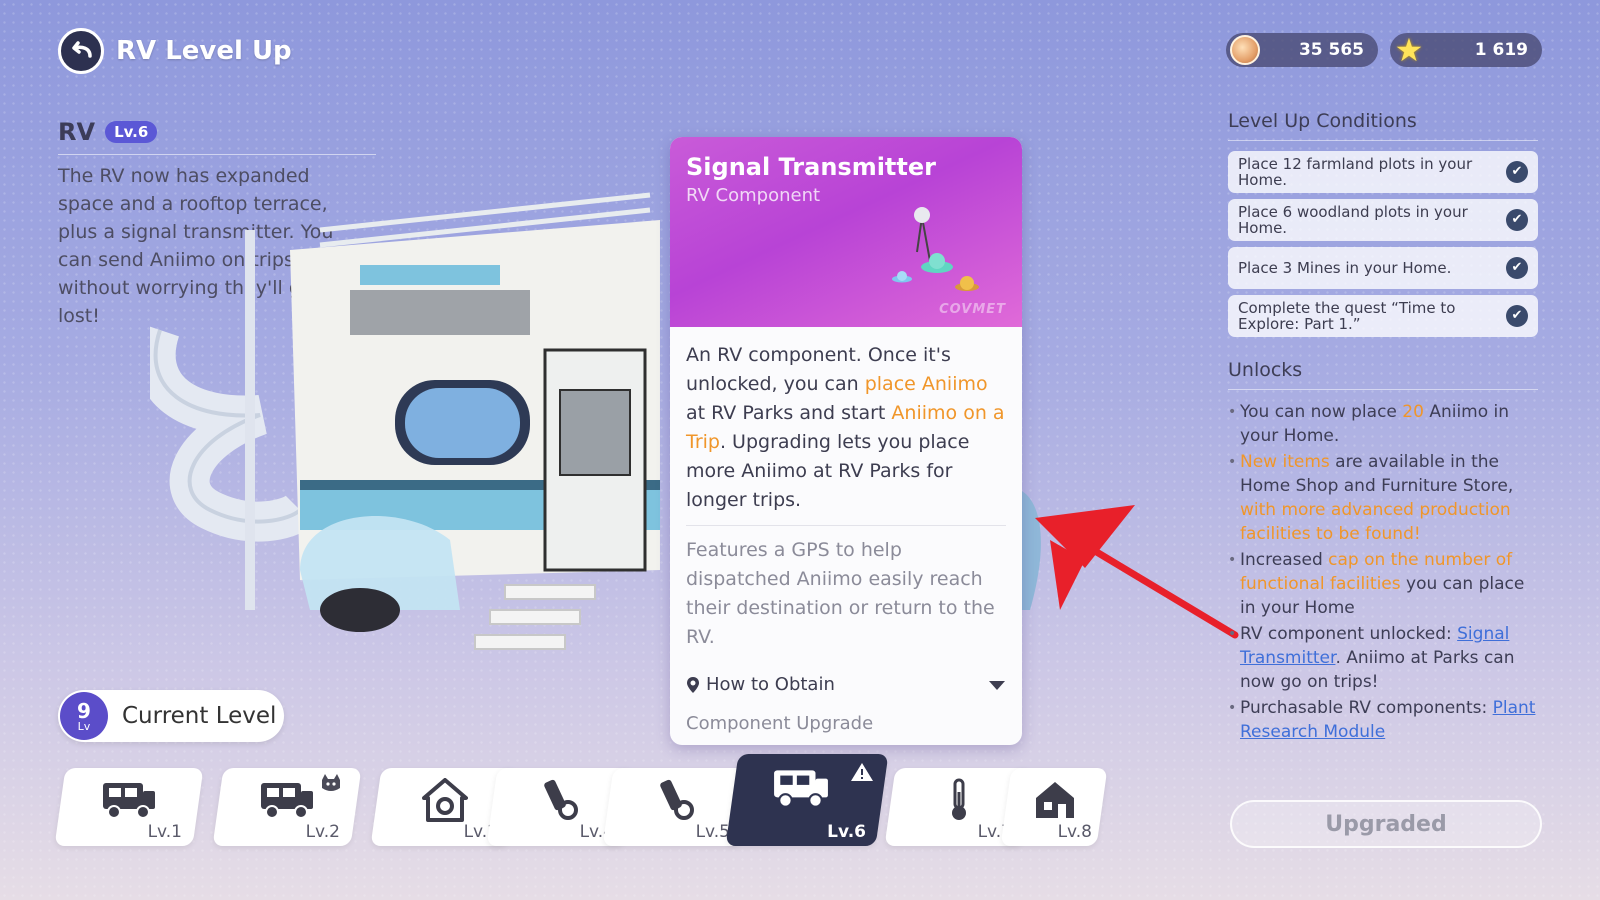 The height and width of the screenshot is (900, 1600). What do you see at coordinates (1137, 572) in the screenshot?
I see `red-arrow-annotation` at bounding box center [1137, 572].